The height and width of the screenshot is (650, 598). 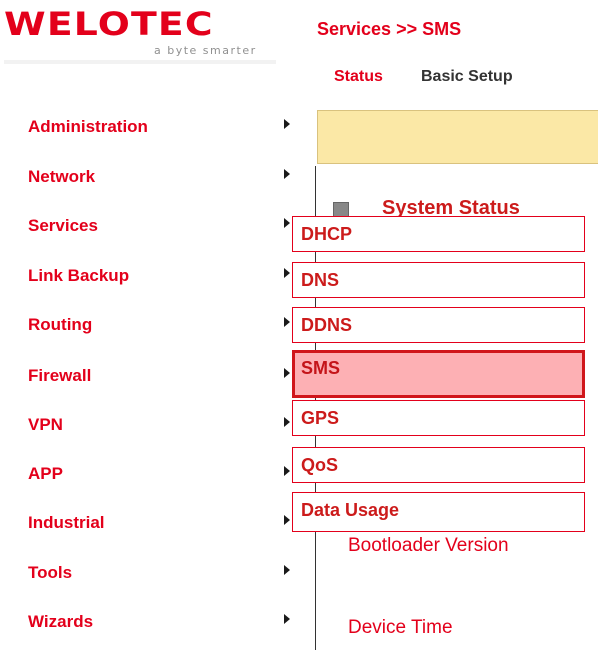 I want to click on sidebar-item-label: Services, so click(x=63, y=225).